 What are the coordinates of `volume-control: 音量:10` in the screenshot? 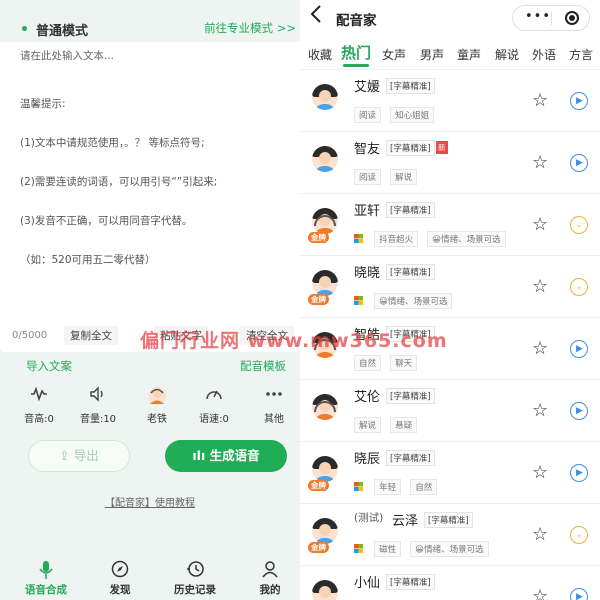 It's located at (98, 405).